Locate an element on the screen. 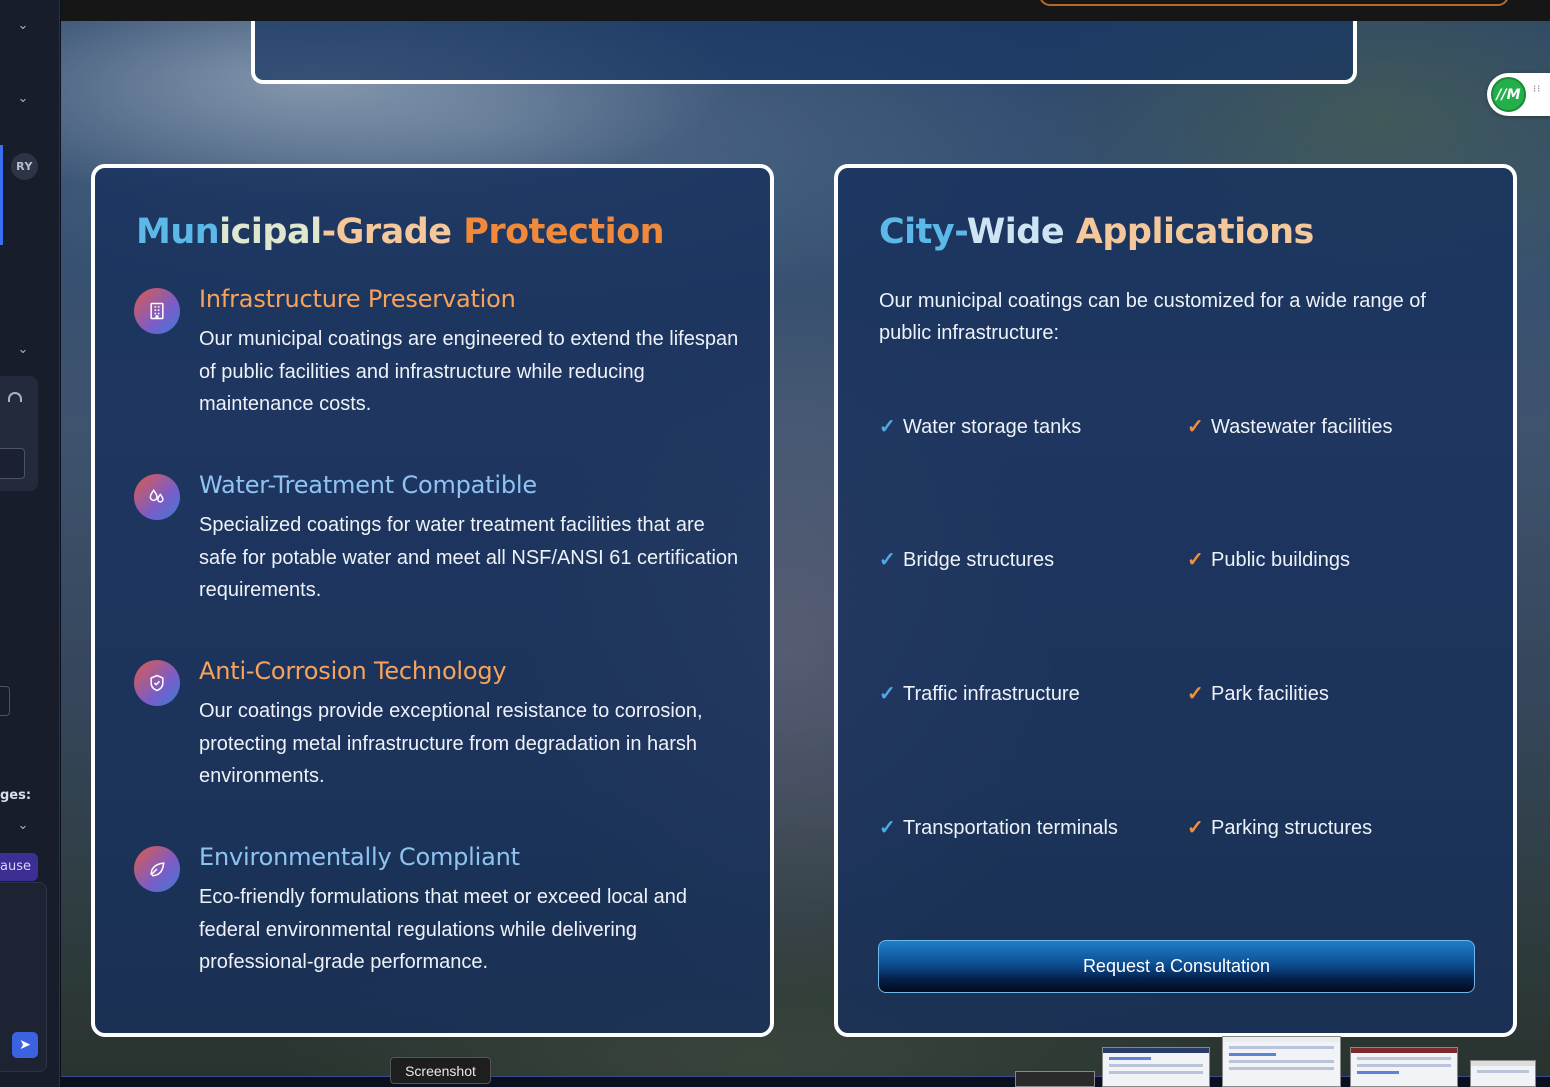 The width and height of the screenshot is (1550, 1087). card-title: City-Wide Applications is located at coordinates (1096, 232).